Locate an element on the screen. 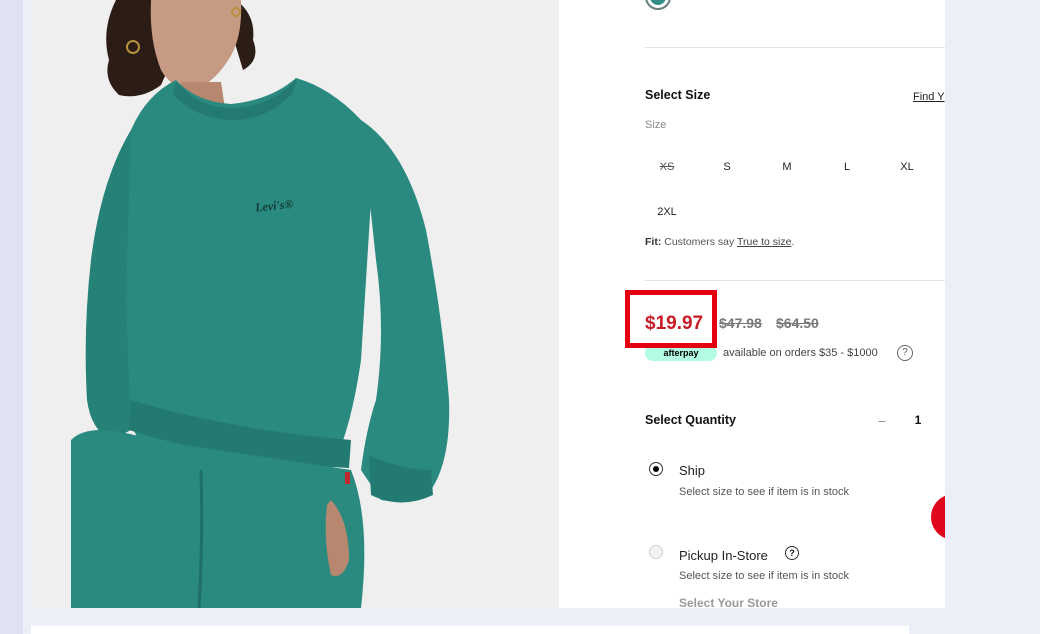 Image resolution: width=1040 pixels, height=634 pixels. ship-radio is located at coordinates (656, 469).